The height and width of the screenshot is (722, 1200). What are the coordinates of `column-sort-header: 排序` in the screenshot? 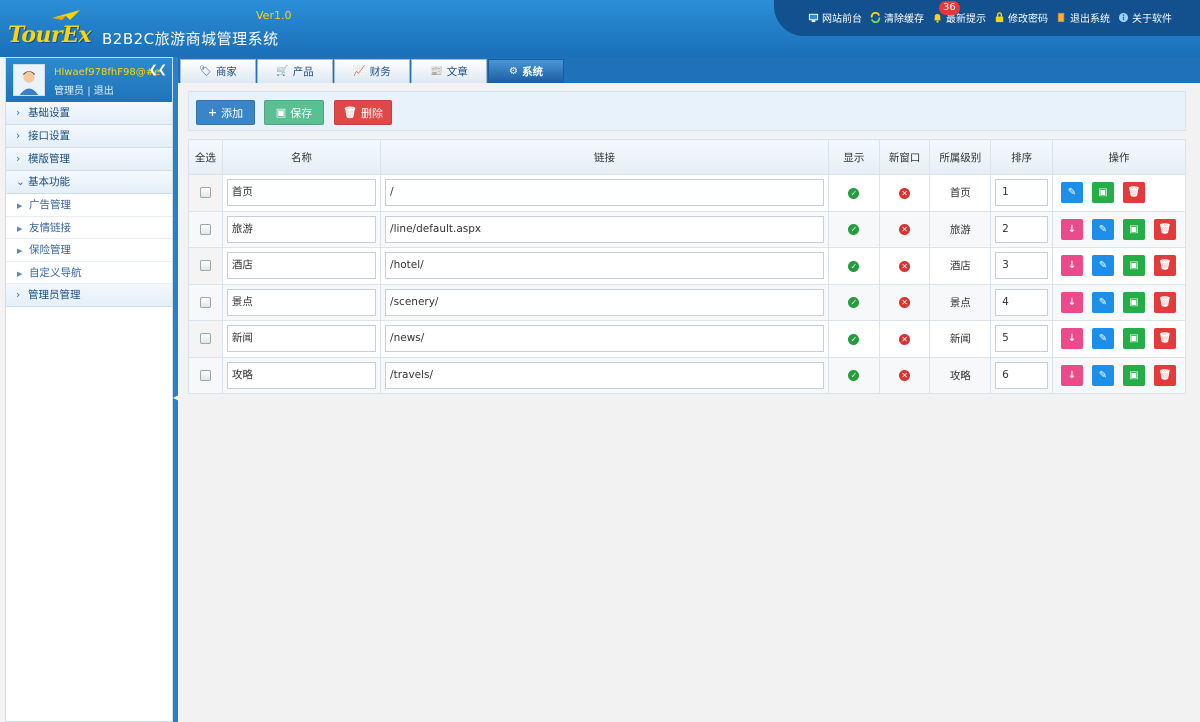 It's located at (1021, 157).